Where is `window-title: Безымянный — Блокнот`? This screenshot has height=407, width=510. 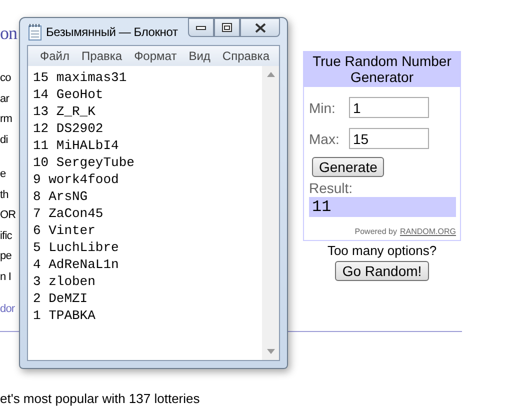 window-title: Безымянный — Блокнот is located at coordinates (112, 31).